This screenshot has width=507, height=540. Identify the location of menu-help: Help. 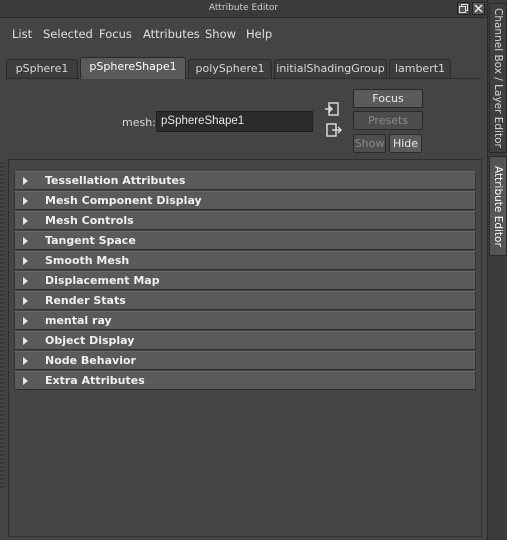
(259, 34).